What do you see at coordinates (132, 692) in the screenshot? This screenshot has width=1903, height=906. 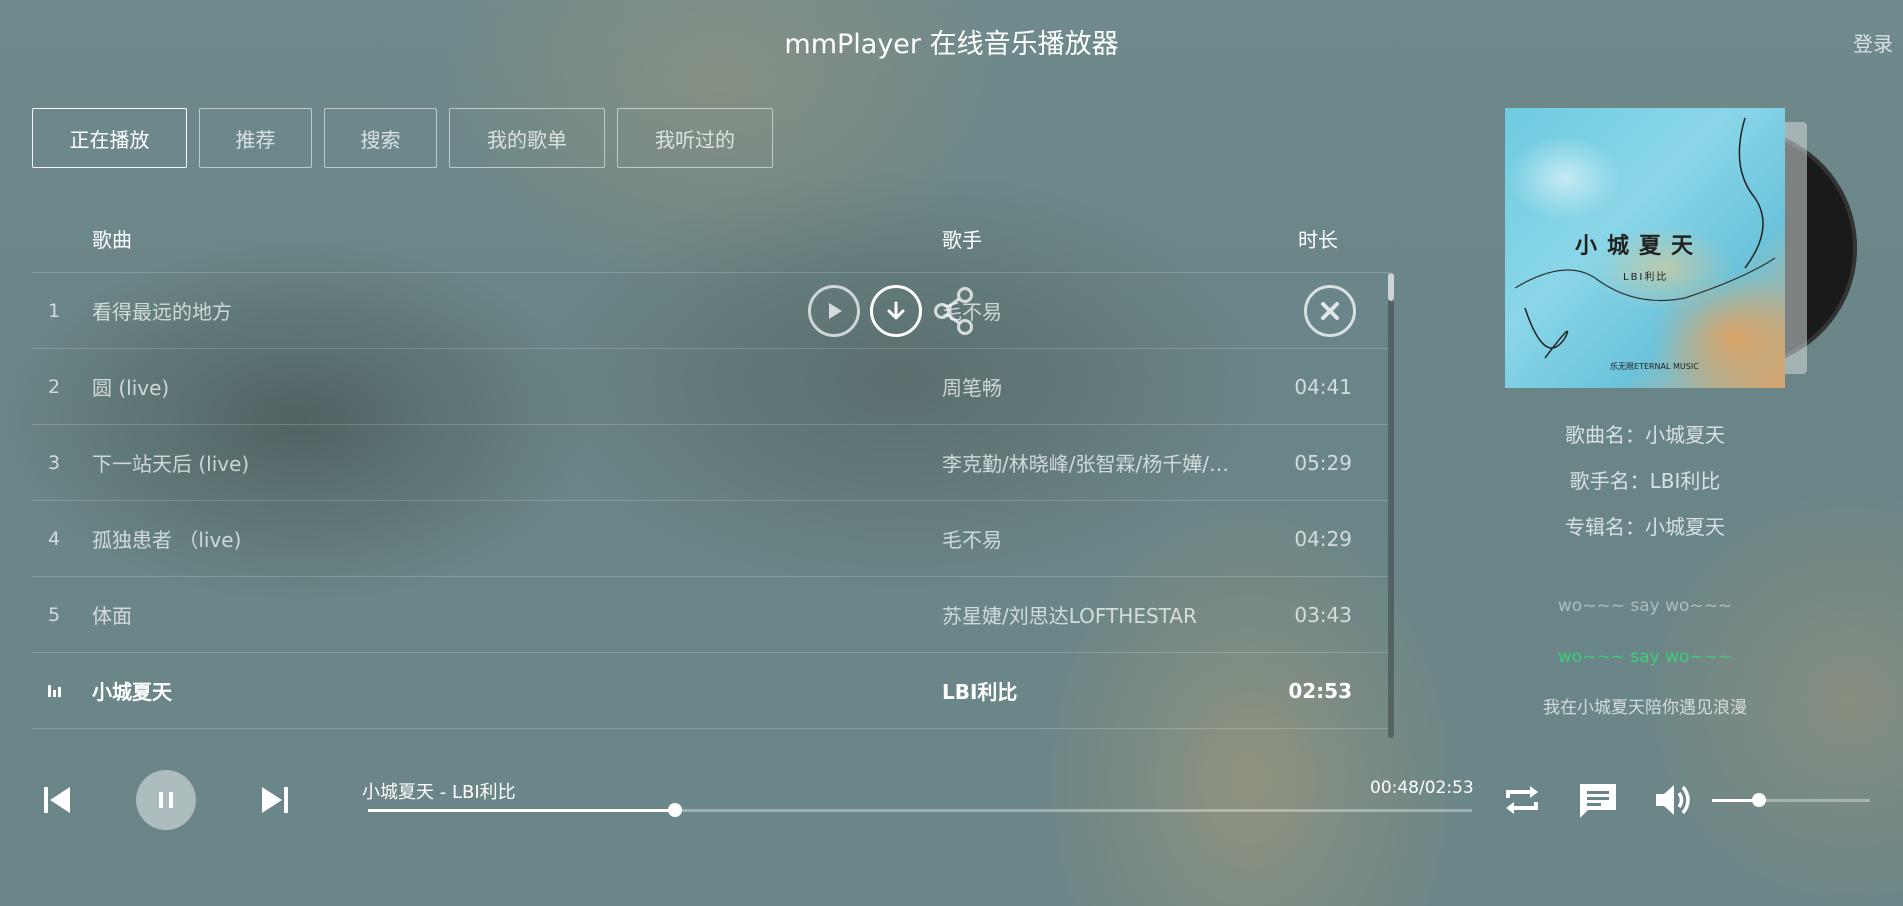 I see `row-song-name: 小城夏天` at bounding box center [132, 692].